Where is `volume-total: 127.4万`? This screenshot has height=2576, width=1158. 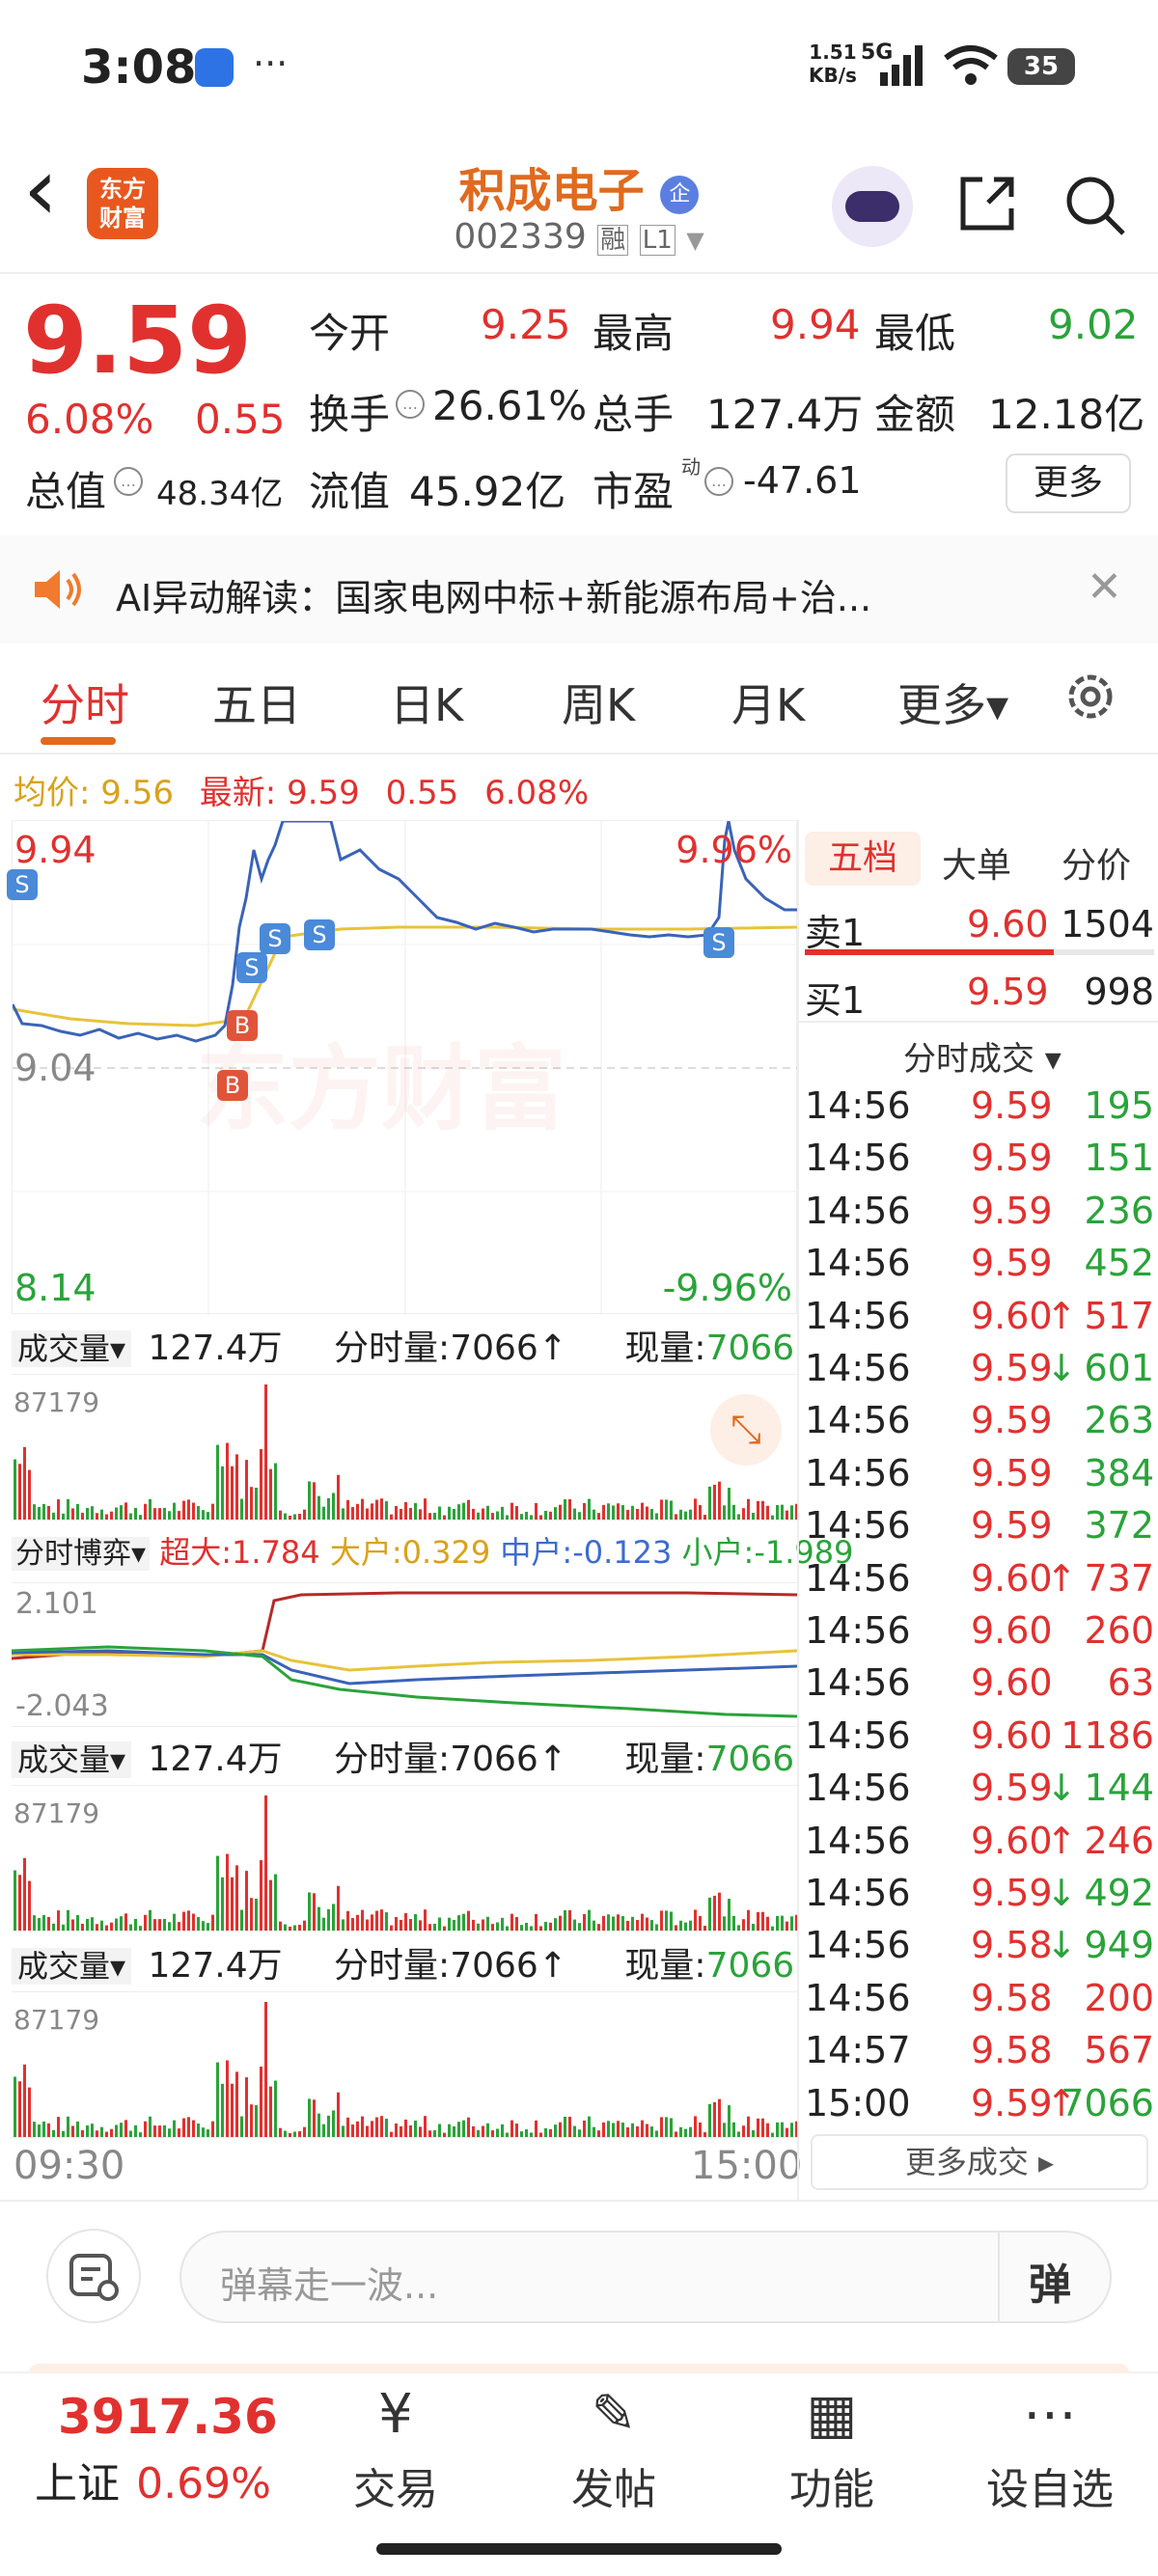
volume-total: 127.4万 is located at coordinates (215, 1349).